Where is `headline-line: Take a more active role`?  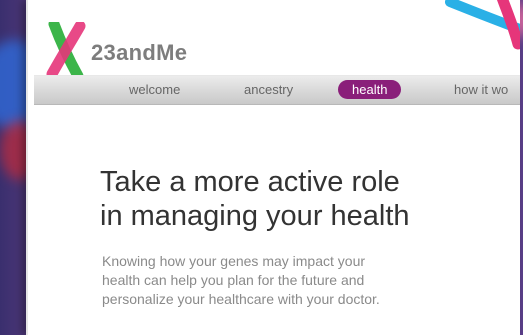 headline-line: Take a more active role is located at coordinates (250, 182).